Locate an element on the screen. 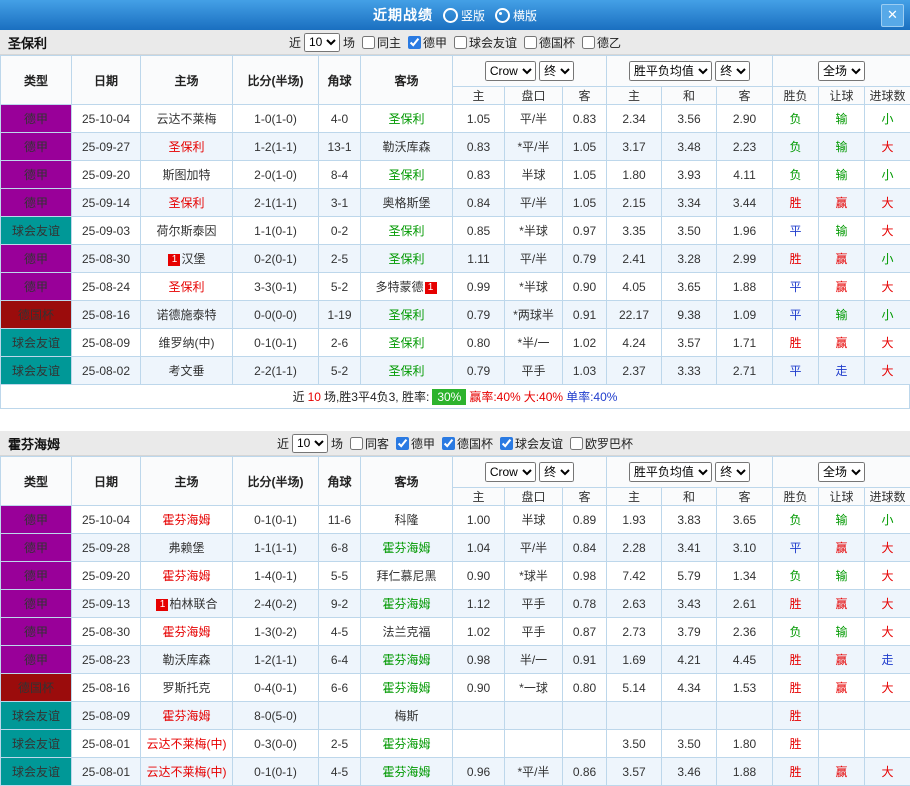 This screenshot has width=910, height=786. score: 1-1(0-1) is located at coordinates (276, 231).